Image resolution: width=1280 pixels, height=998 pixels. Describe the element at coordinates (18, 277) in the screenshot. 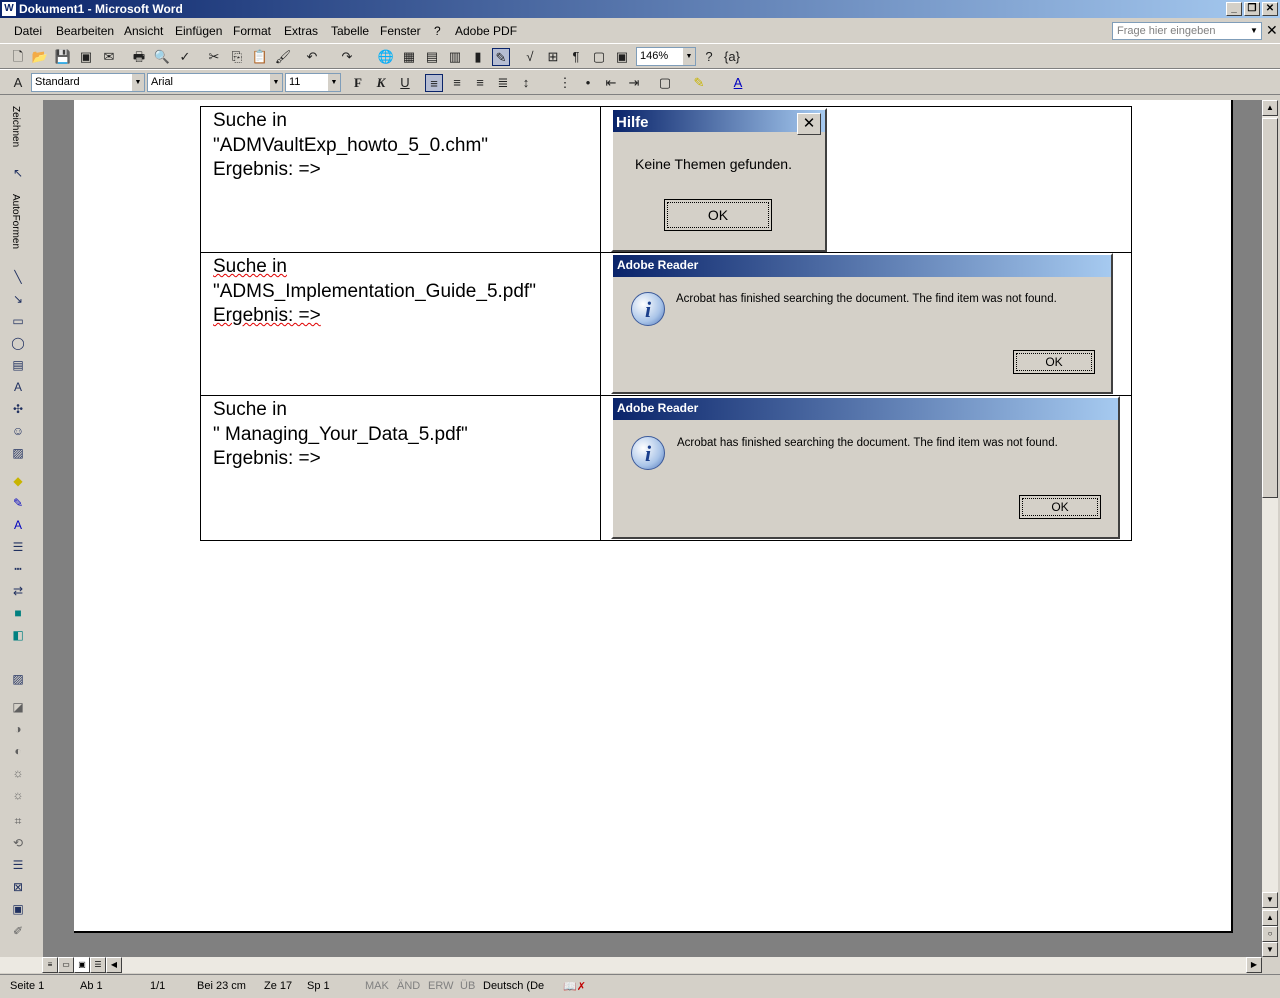

I see `line-icon: ╲` at that location.